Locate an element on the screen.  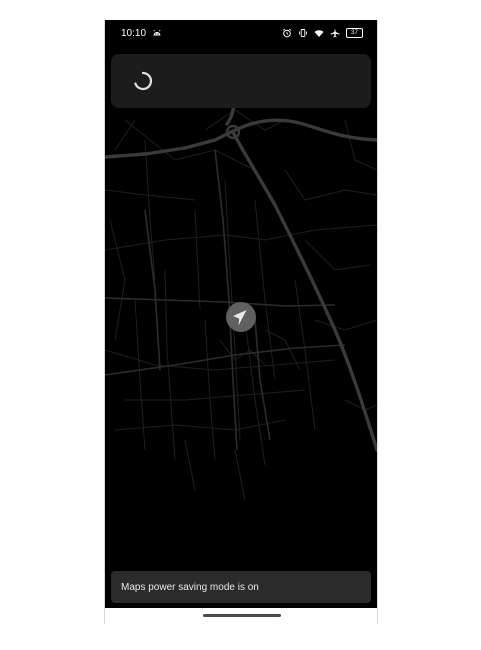
alarm-icon is located at coordinates (287, 33).